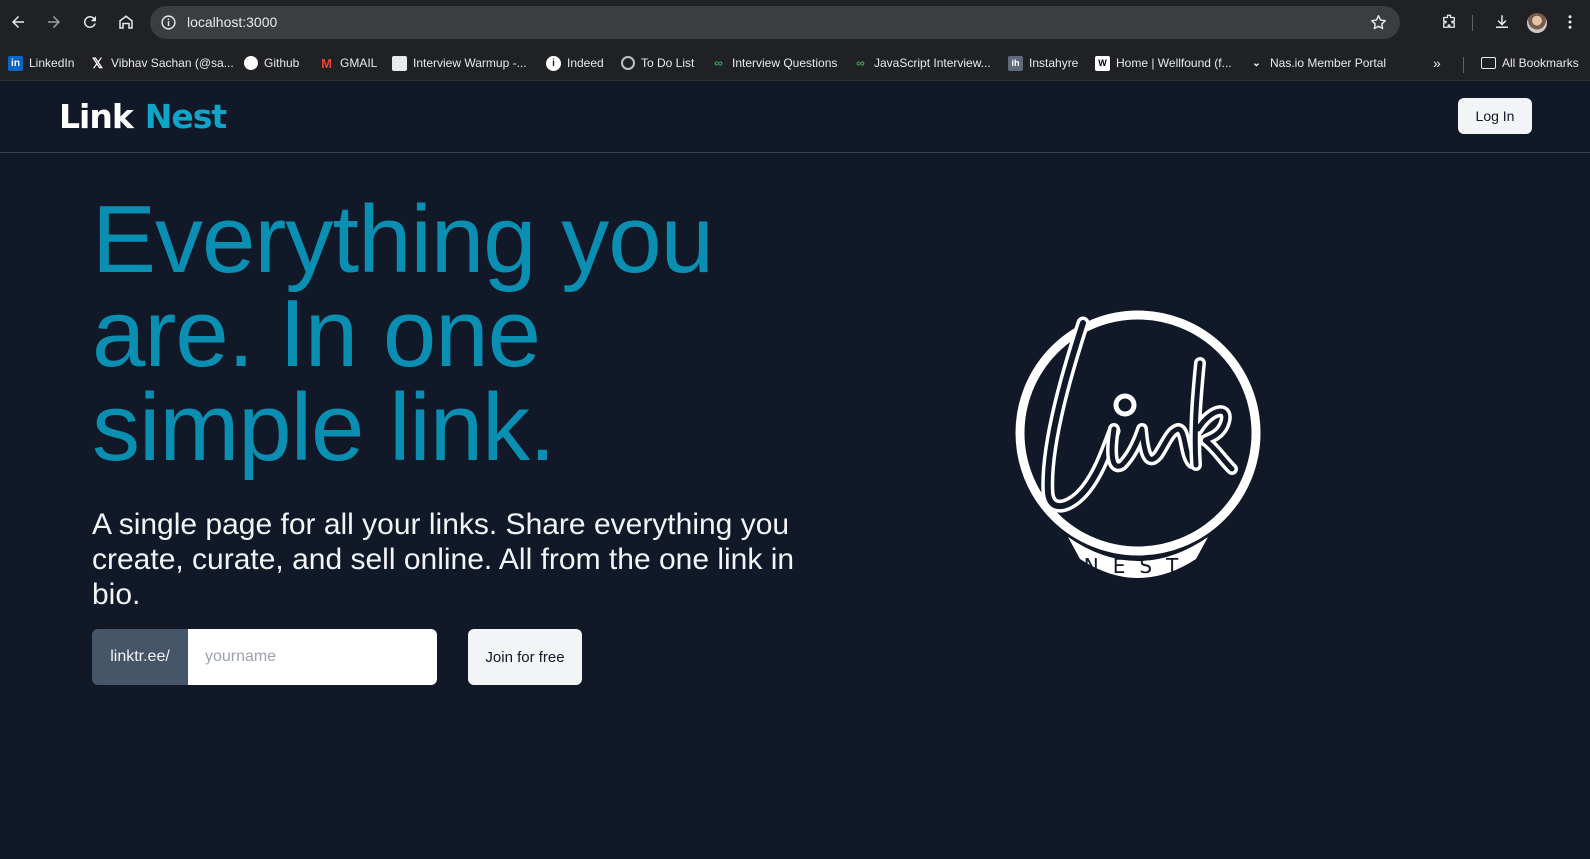 This screenshot has height=859, width=1590. I want to click on globe-icon, so click(628, 63).